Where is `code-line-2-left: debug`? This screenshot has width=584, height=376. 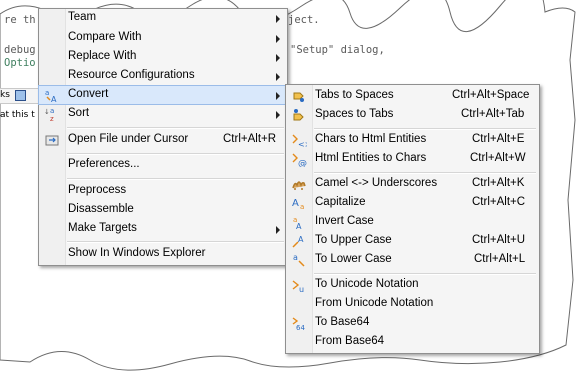 code-line-2-left: debug is located at coordinates (20, 50).